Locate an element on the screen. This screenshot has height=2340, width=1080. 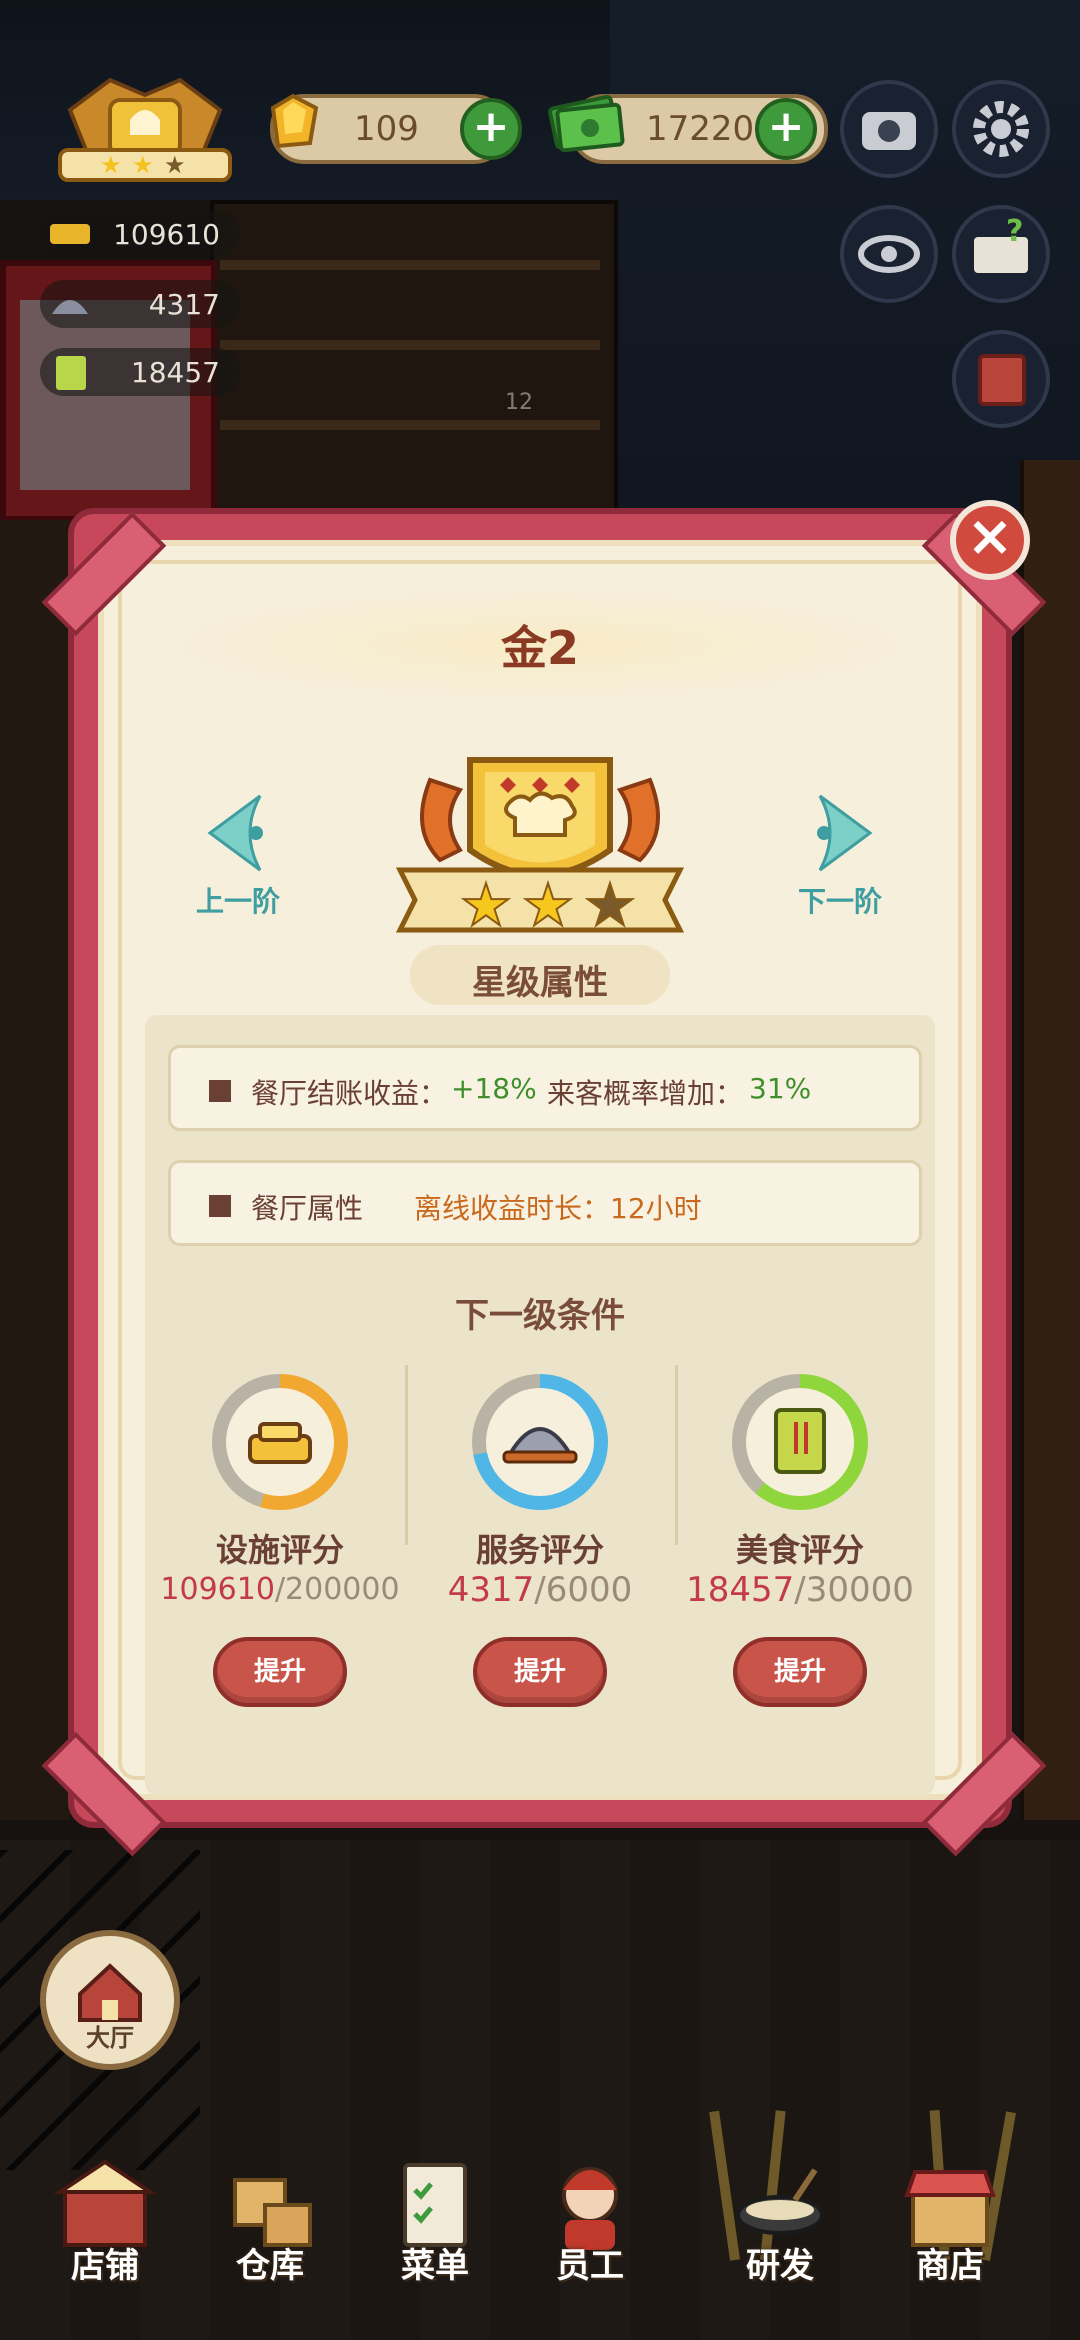
food-book-icon is located at coordinates (71, 373).